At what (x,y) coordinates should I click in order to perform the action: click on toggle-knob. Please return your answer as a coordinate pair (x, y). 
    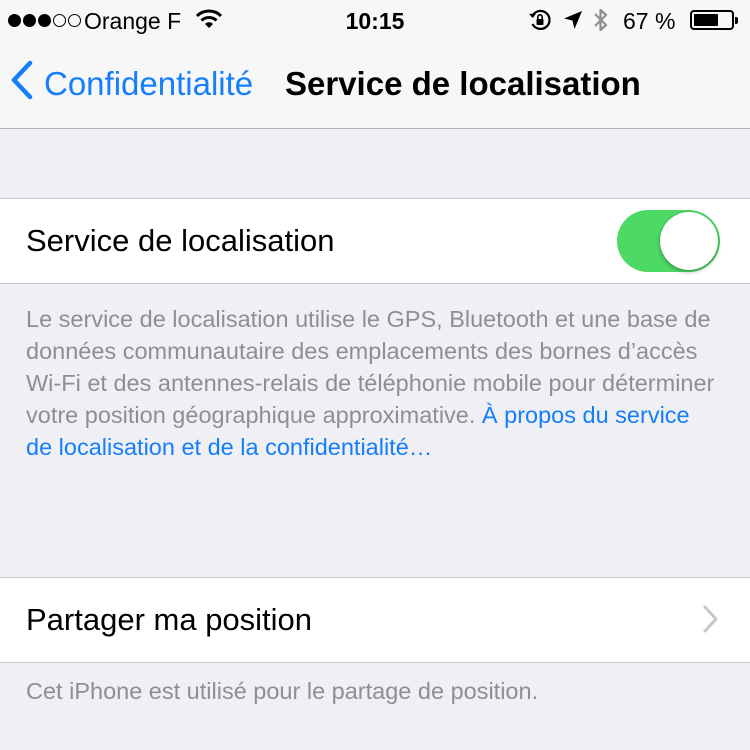
    Looking at the image, I should click on (689, 241).